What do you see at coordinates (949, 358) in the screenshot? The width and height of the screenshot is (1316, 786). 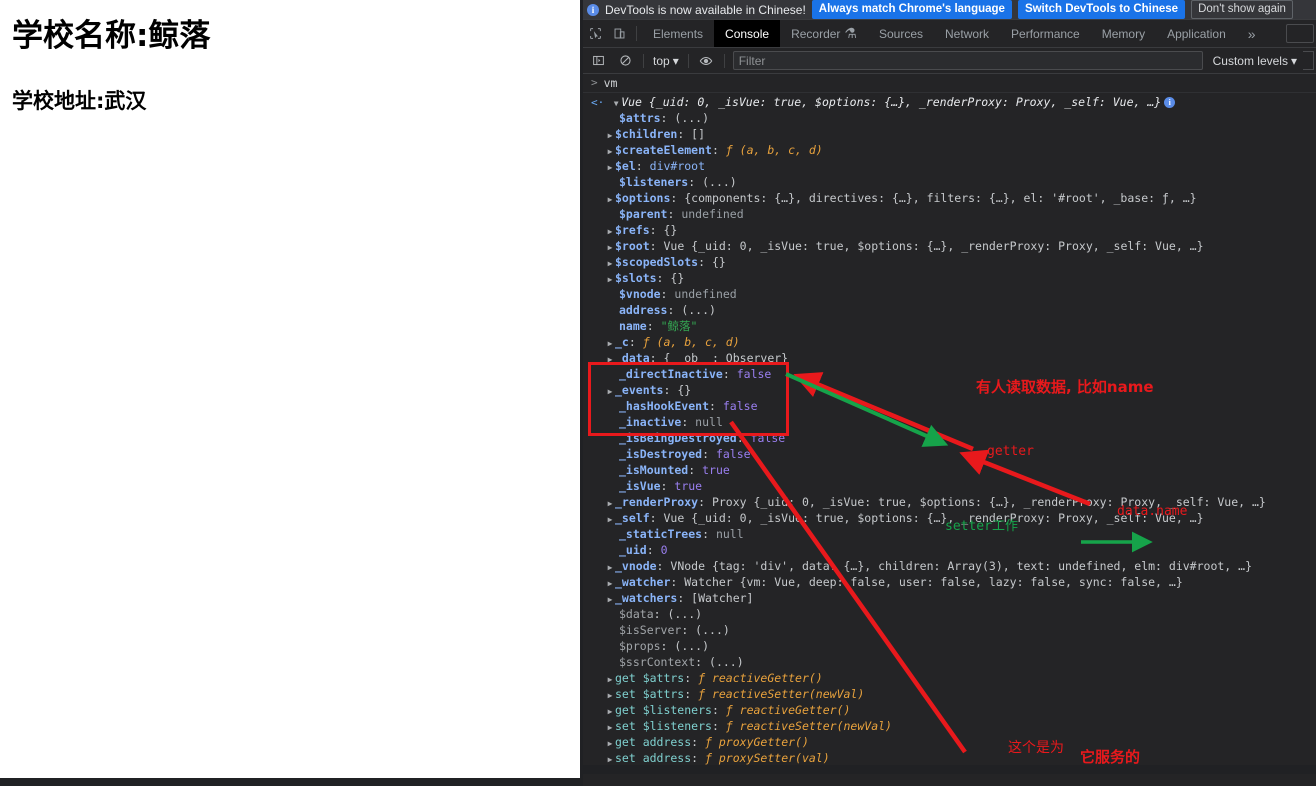 I see `console-property-row: ▶ _data: {__ob__: Observer}` at bounding box center [949, 358].